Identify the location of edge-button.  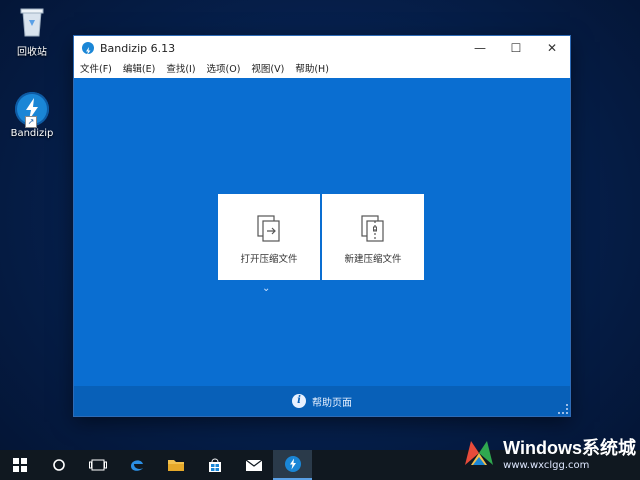
(136, 465).